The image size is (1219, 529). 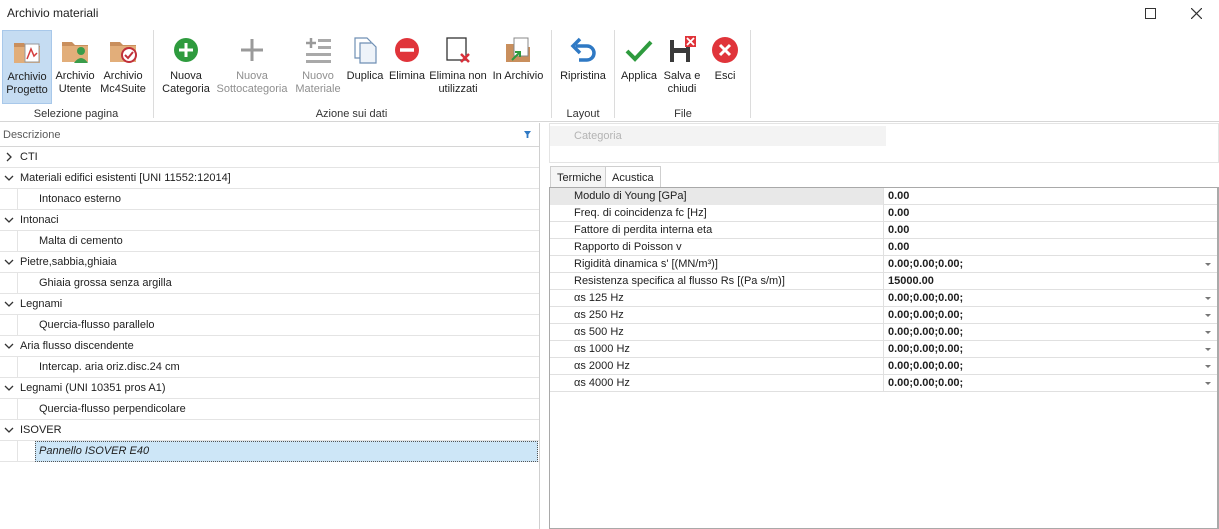 I want to click on esci-button: Esci, so click(x=725, y=67).